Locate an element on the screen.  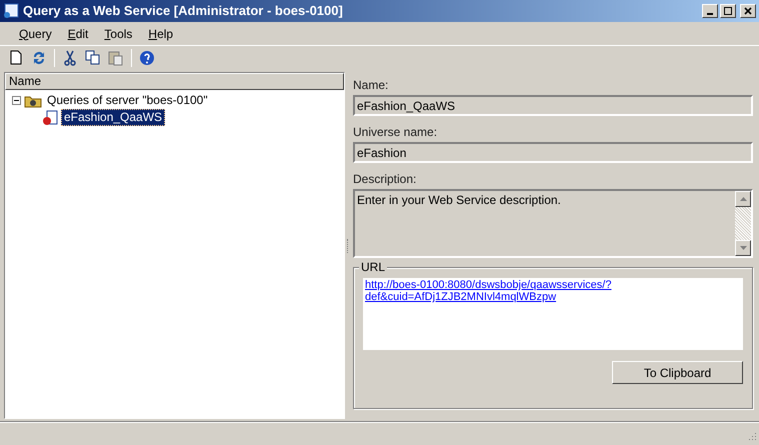
tree-item: Queries of server "boes-0100" is located at coordinates (127, 100).